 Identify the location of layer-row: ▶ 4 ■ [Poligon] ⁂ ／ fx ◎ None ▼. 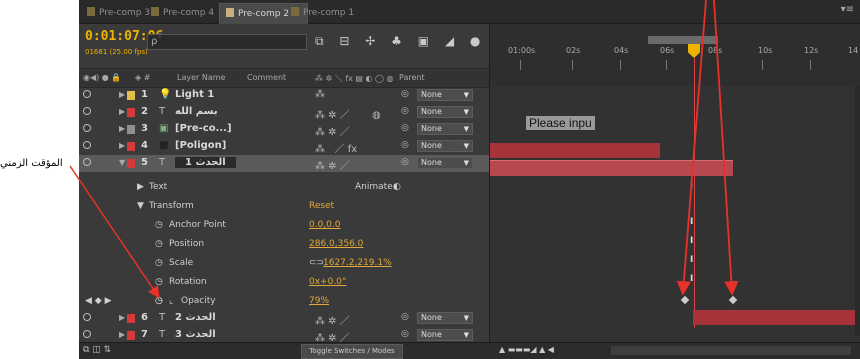
(284, 146).